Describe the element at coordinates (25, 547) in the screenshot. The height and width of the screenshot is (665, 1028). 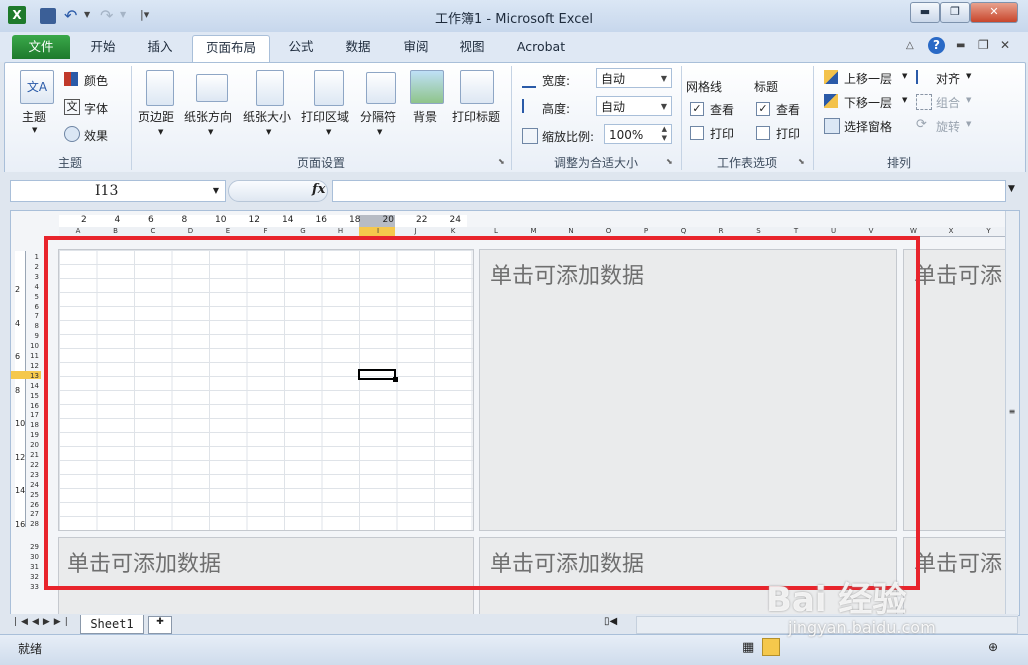
I see `row-header: 29` at that location.